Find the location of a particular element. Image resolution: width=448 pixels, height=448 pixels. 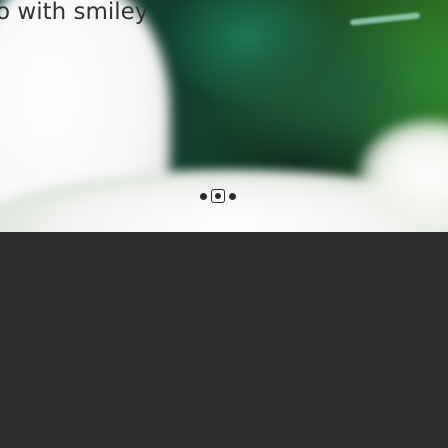

pagination-dot-2-active is located at coordinates (218, 196).